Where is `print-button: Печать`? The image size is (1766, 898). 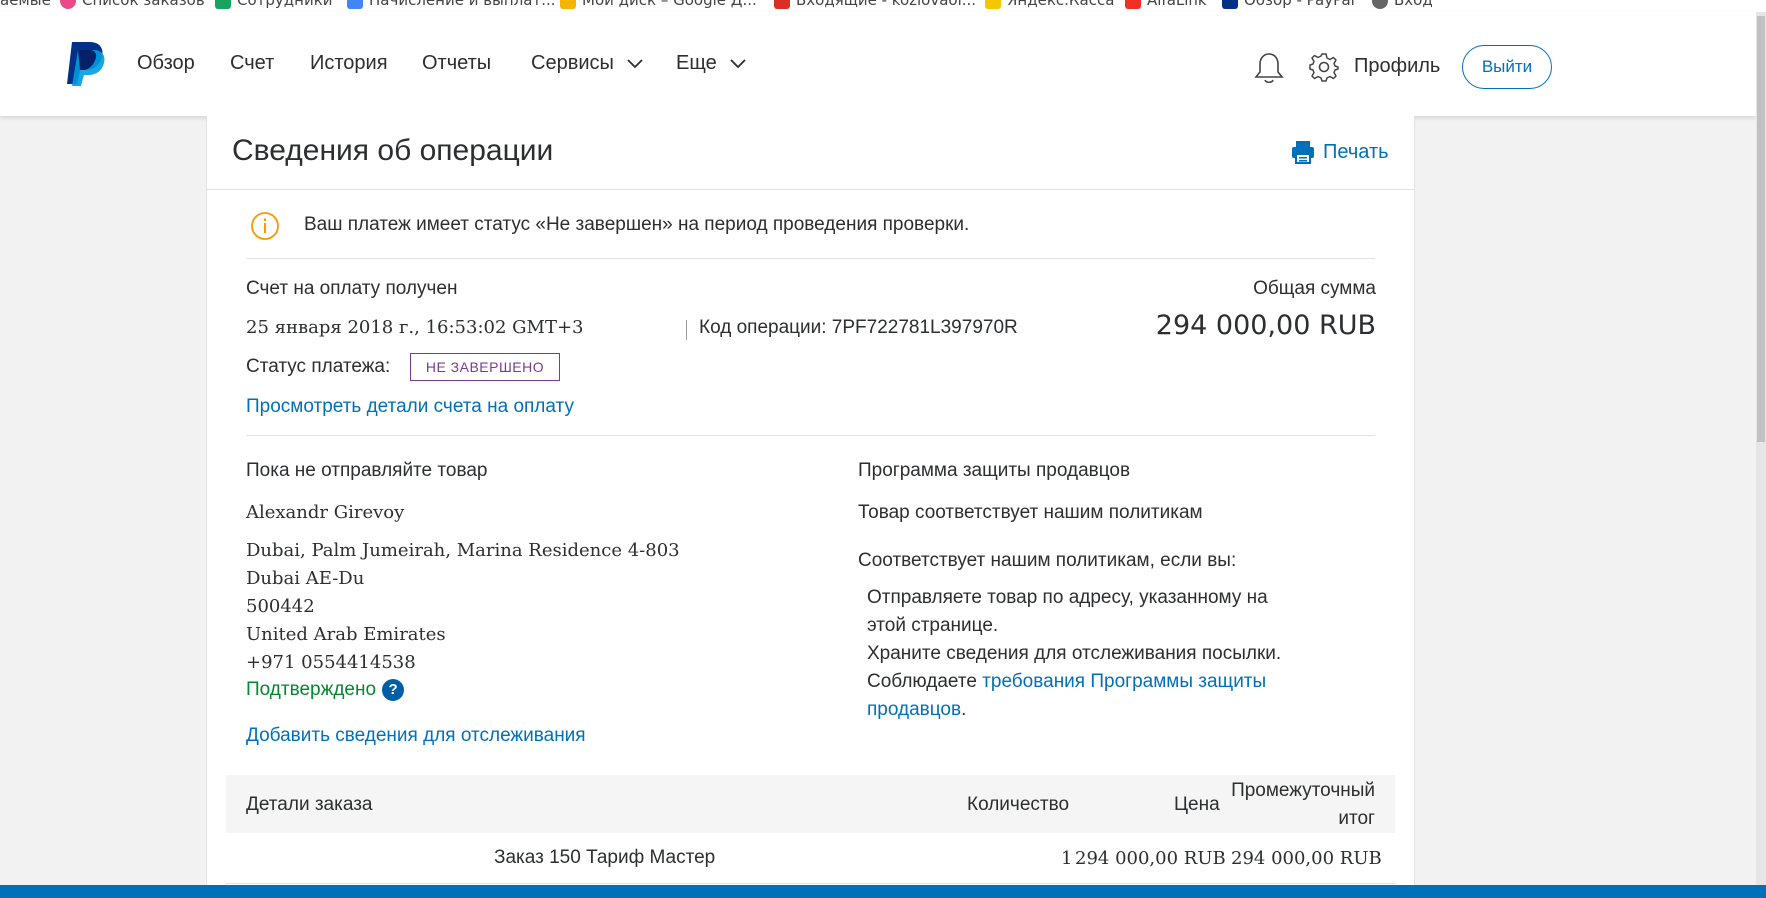
print-button: Печать is located at coordinates (1340, 152).